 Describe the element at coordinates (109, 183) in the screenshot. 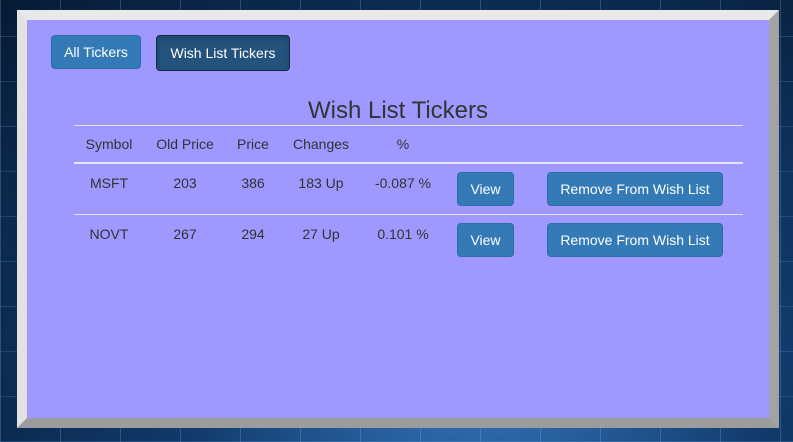

I see `row-symbol: MSFT` at that location.